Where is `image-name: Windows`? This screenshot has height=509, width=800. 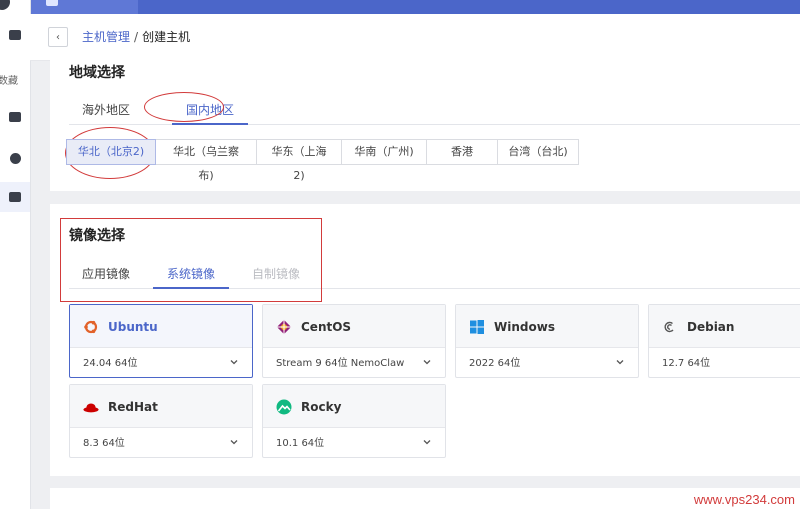
image-name: Windows is located at coordinates (524, 327).